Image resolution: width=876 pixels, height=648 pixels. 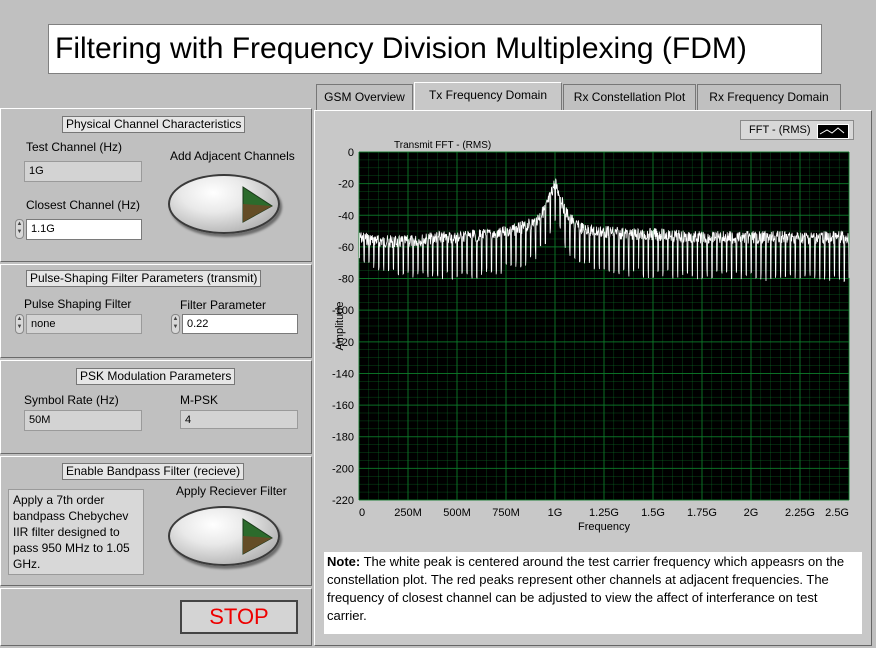 I want to click on symbol-rate-indicator: 50M, so click(x=83, y=420).